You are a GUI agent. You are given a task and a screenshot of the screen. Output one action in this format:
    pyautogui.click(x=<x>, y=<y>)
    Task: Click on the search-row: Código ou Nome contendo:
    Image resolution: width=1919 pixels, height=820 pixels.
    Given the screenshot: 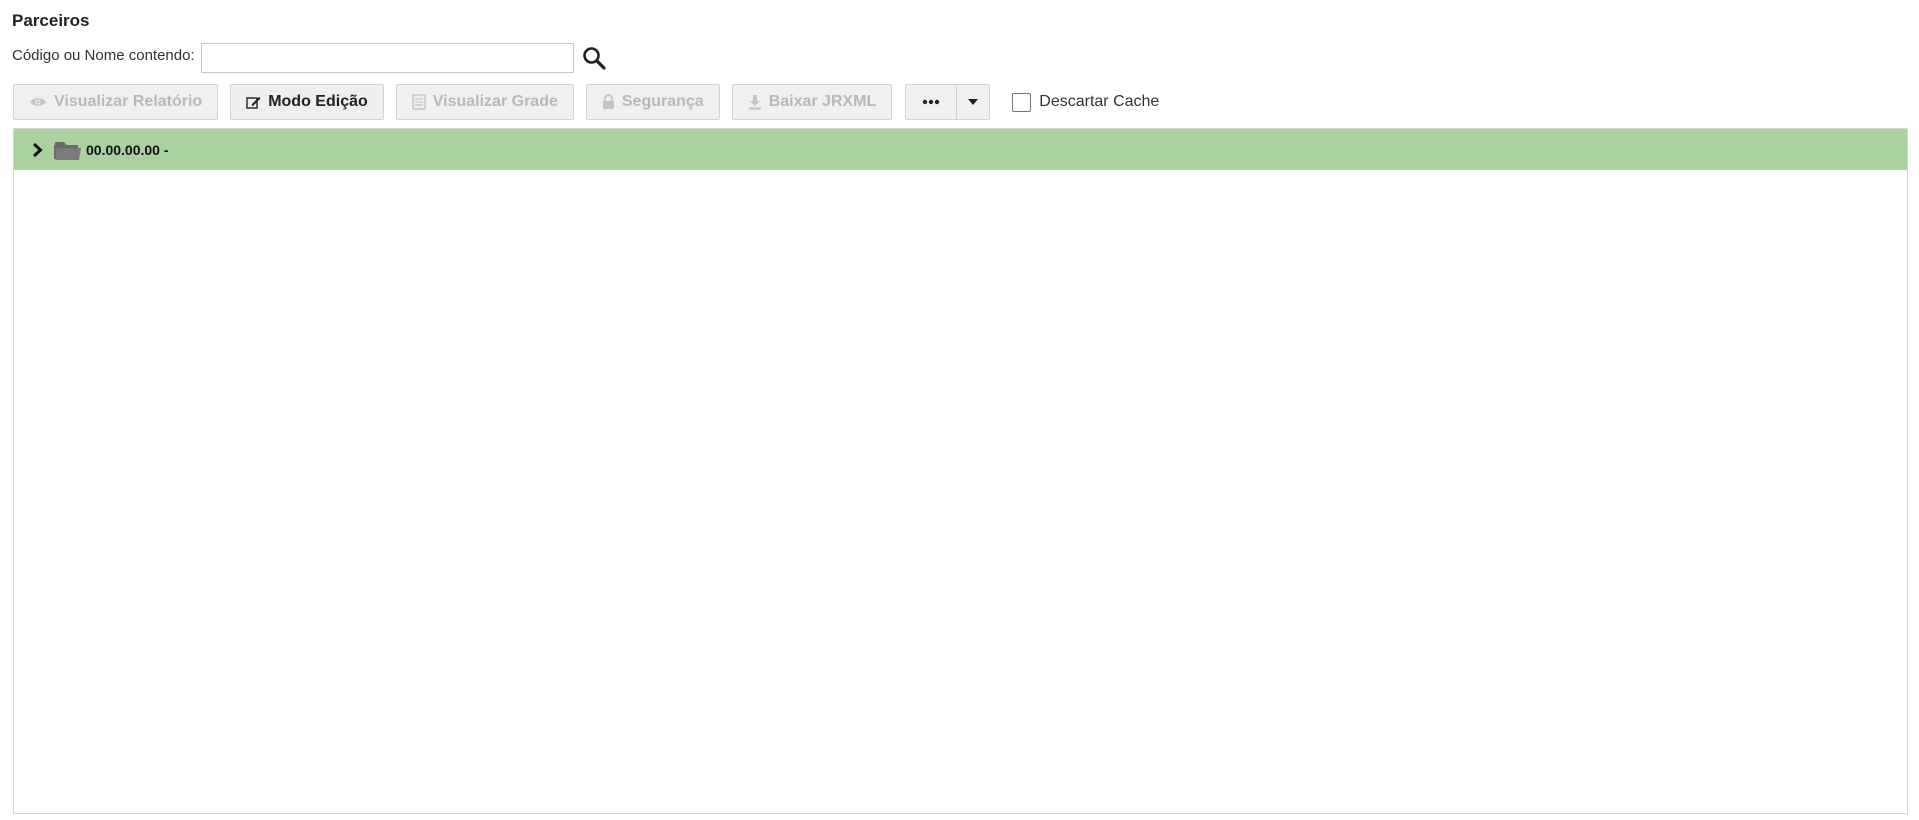 What is the action you would take?
    pyautogui.click(x=310, y=58)
    